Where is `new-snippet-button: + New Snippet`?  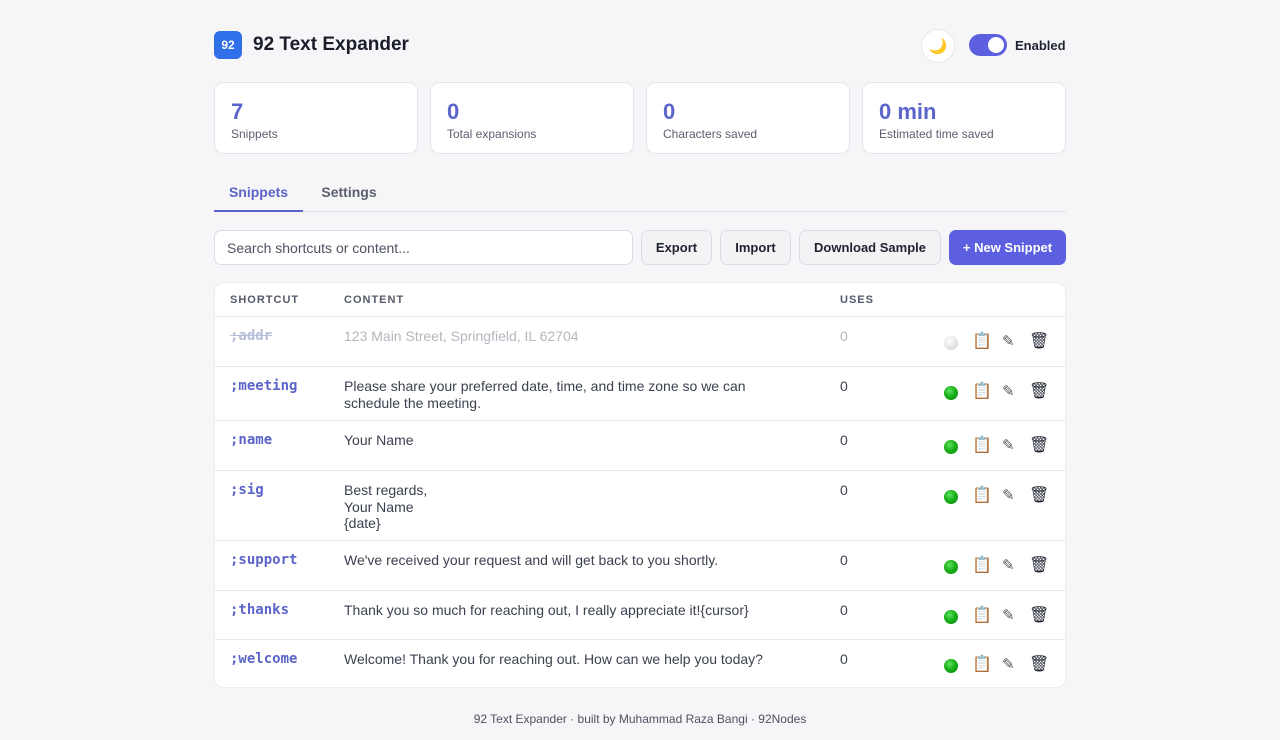
new-snippet-button: + New Snippet is located at coordinates (1007, 247).